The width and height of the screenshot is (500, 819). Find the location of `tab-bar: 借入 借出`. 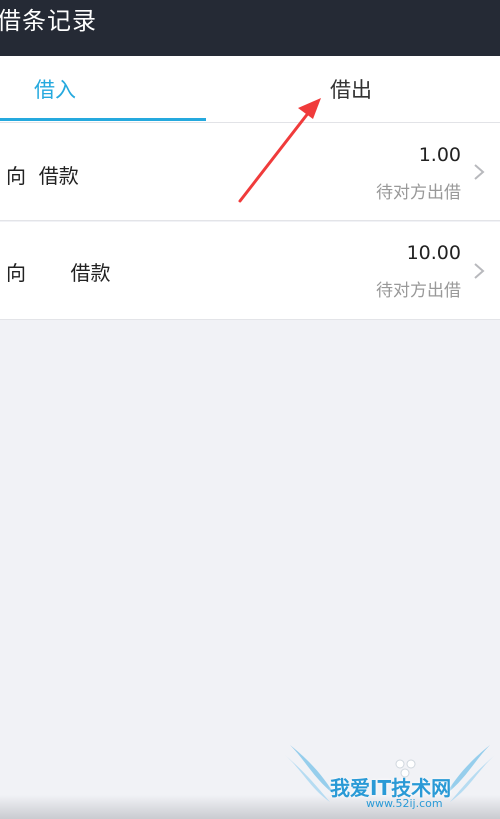

tab-bar: 借入 借出 is located at coordinates (250, 89).